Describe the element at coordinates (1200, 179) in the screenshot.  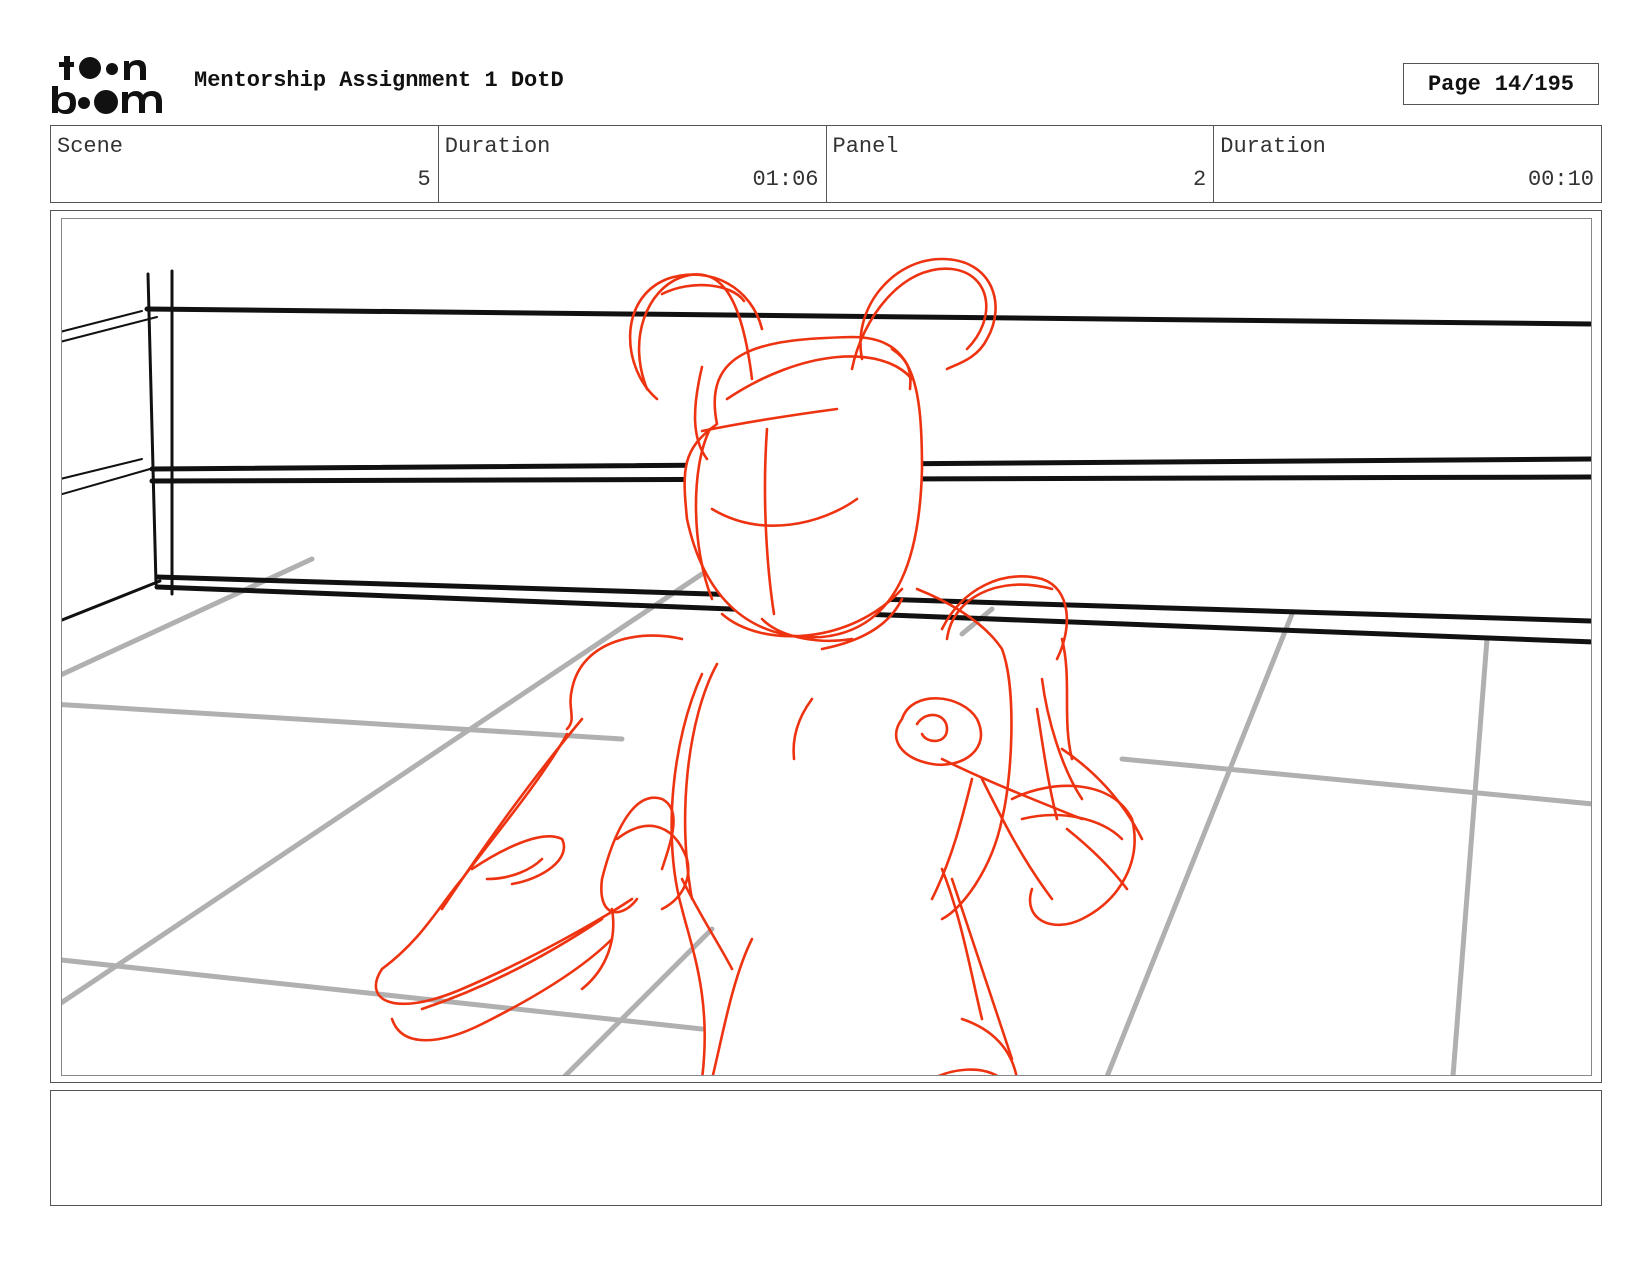
I see `panel-value: 2` at that location.